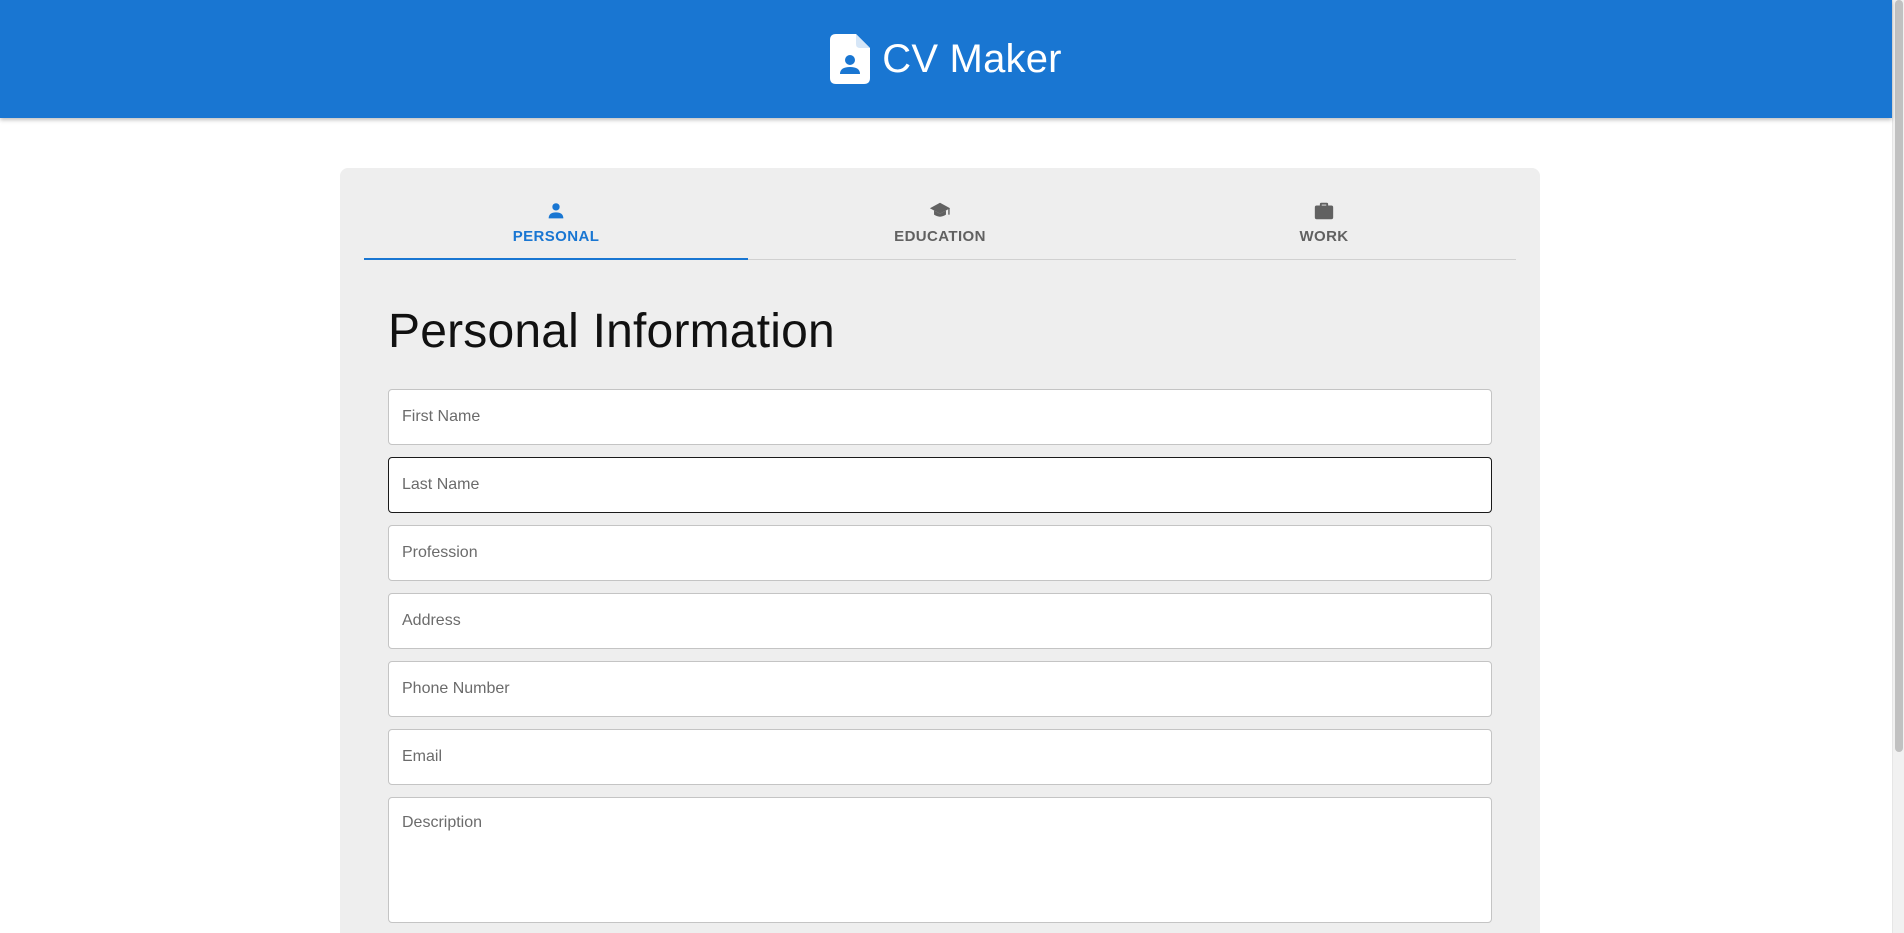 This screenshot has width=1904, height=933. I want to click on graduation-cap-icon, so click(940, 209).